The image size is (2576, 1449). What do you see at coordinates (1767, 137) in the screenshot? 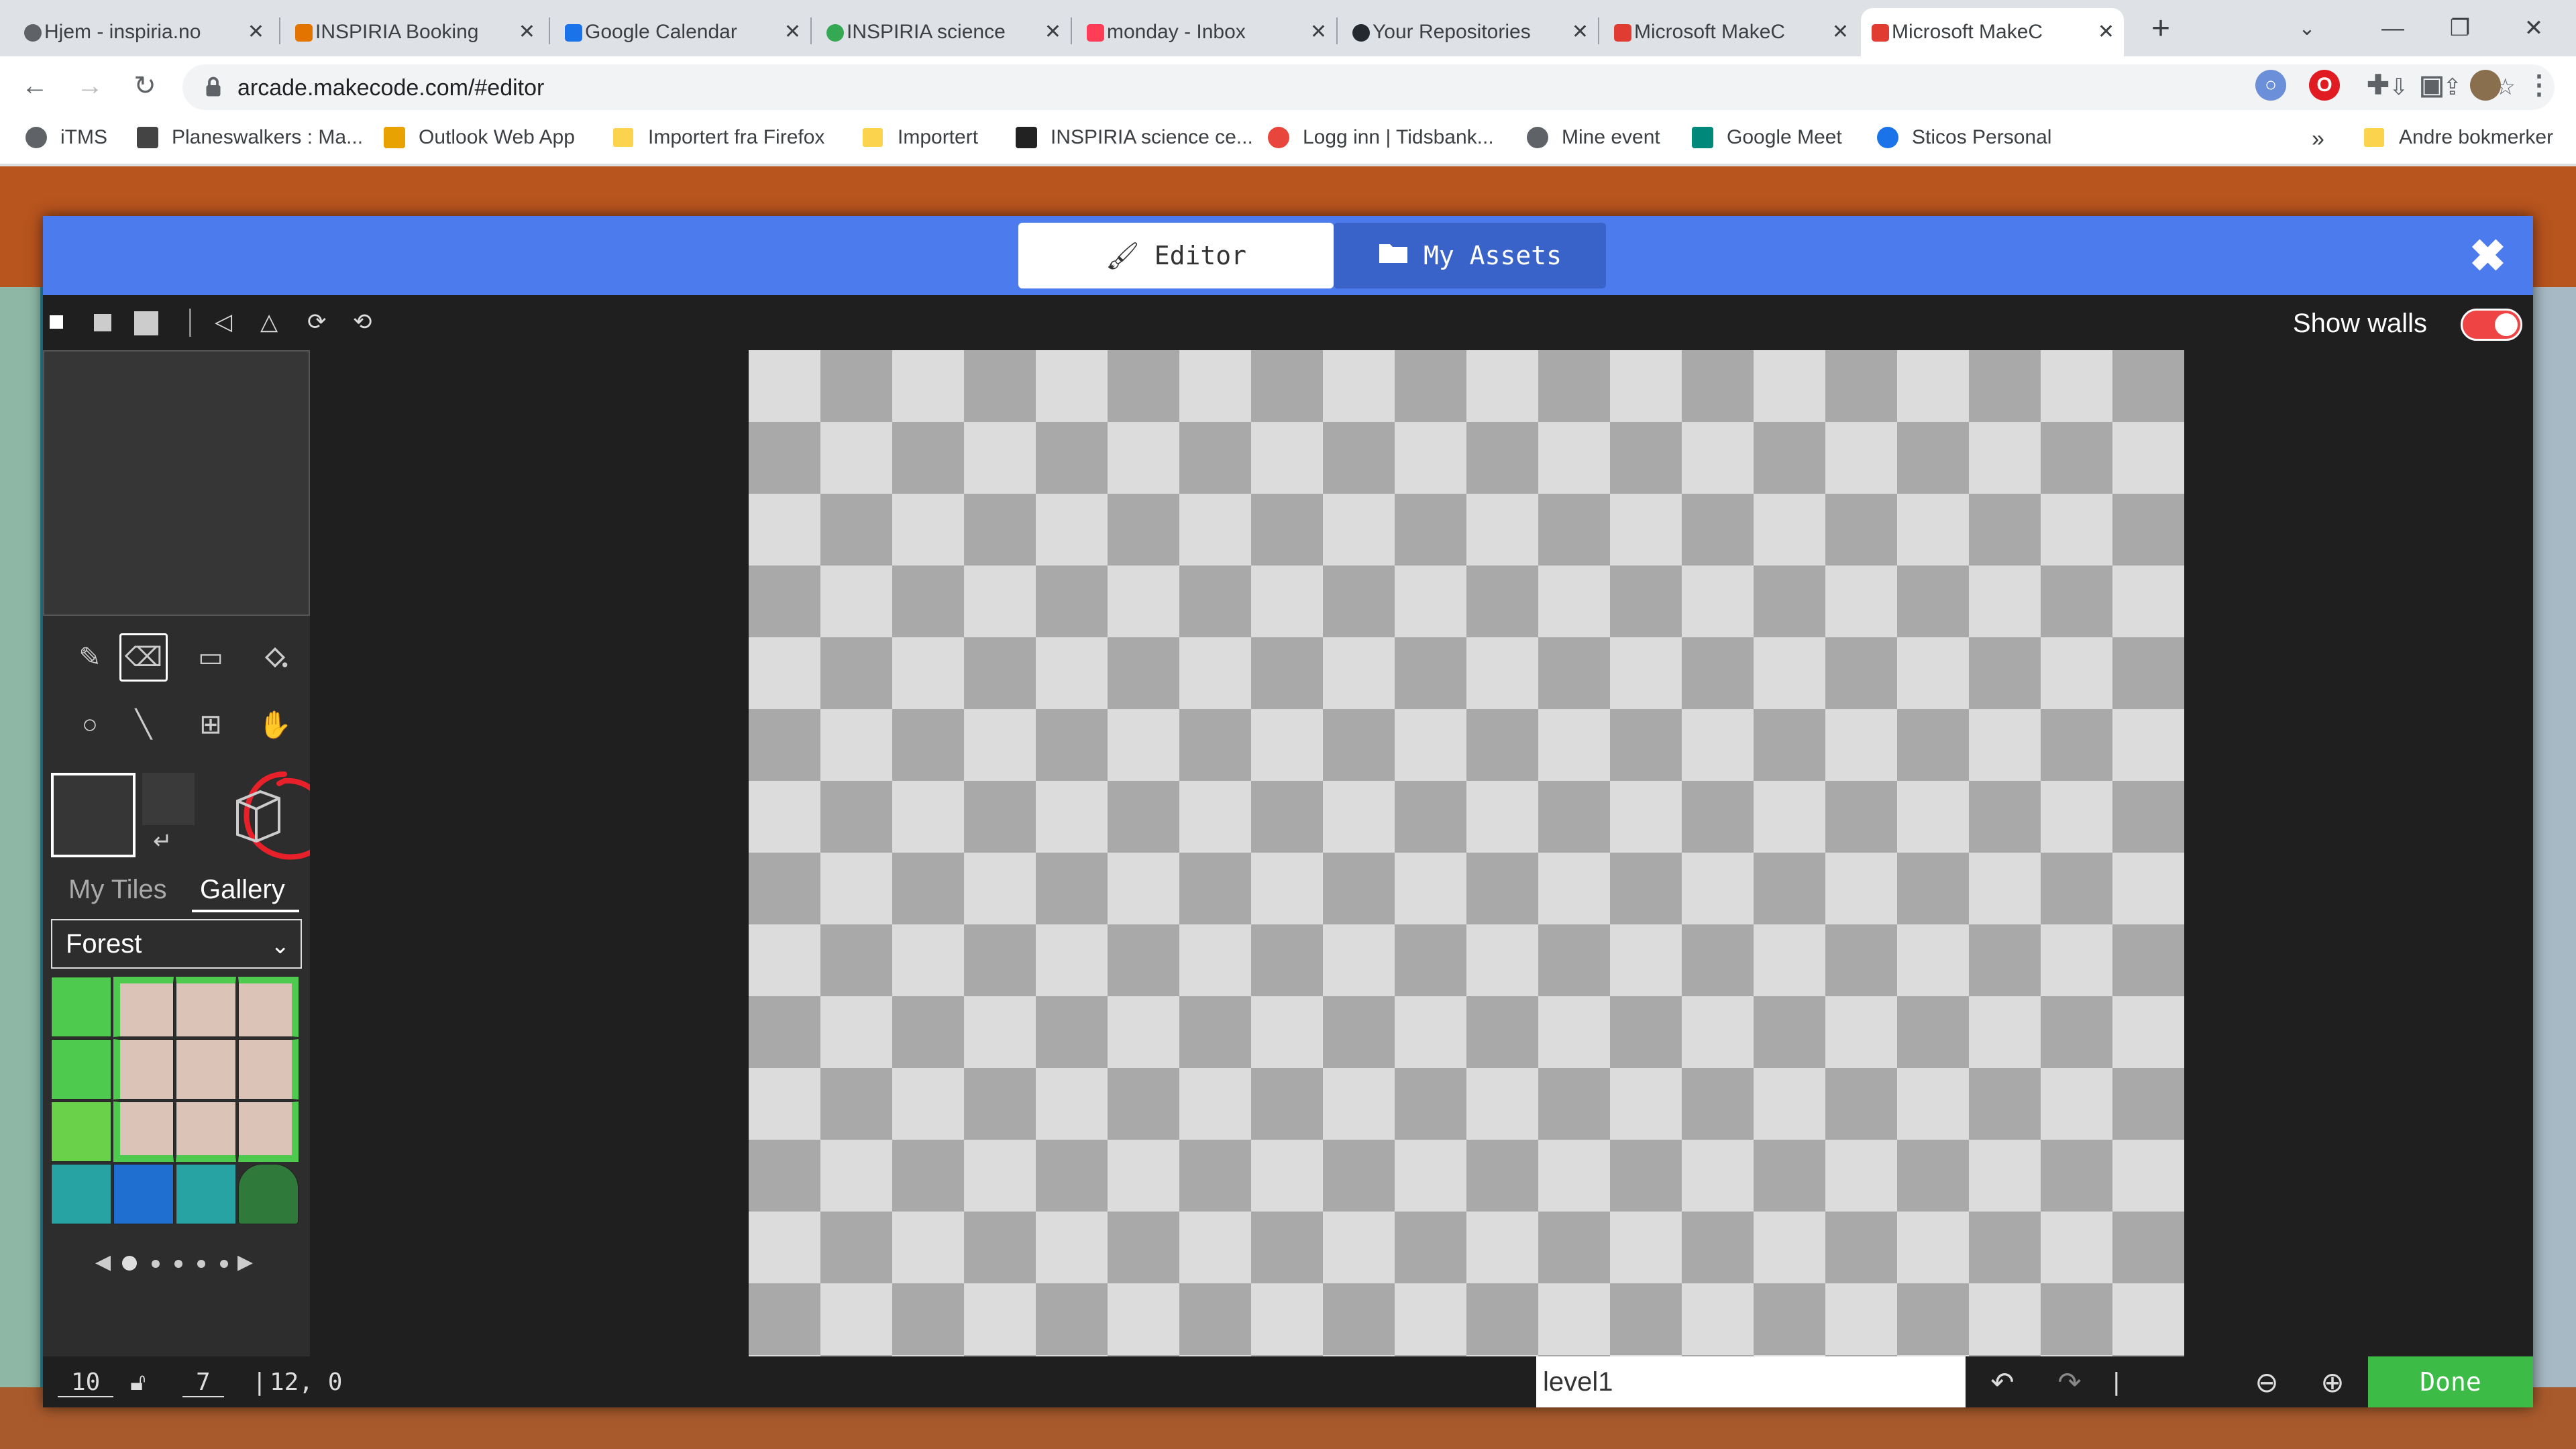
I see `bookmark-item: Google Meet` at bounding box center [1767, 137].